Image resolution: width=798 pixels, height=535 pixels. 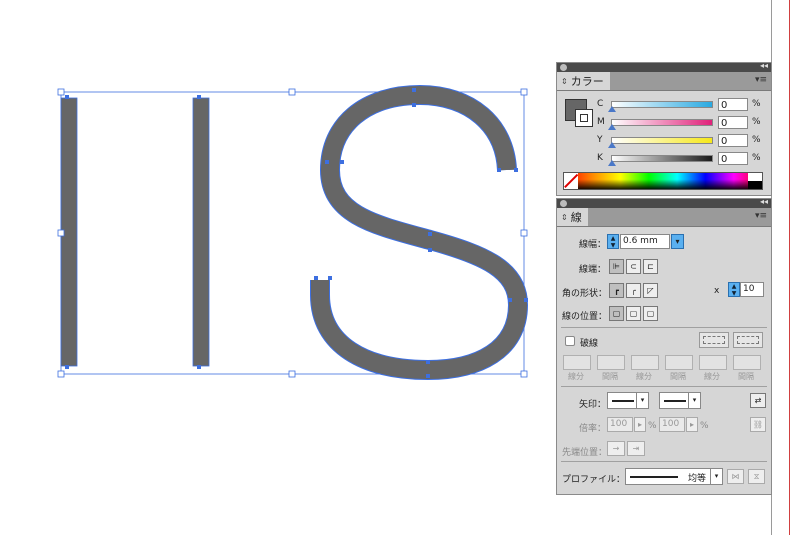 I want to click on tab-stroke-label: 線, so click(x=576, y=217).